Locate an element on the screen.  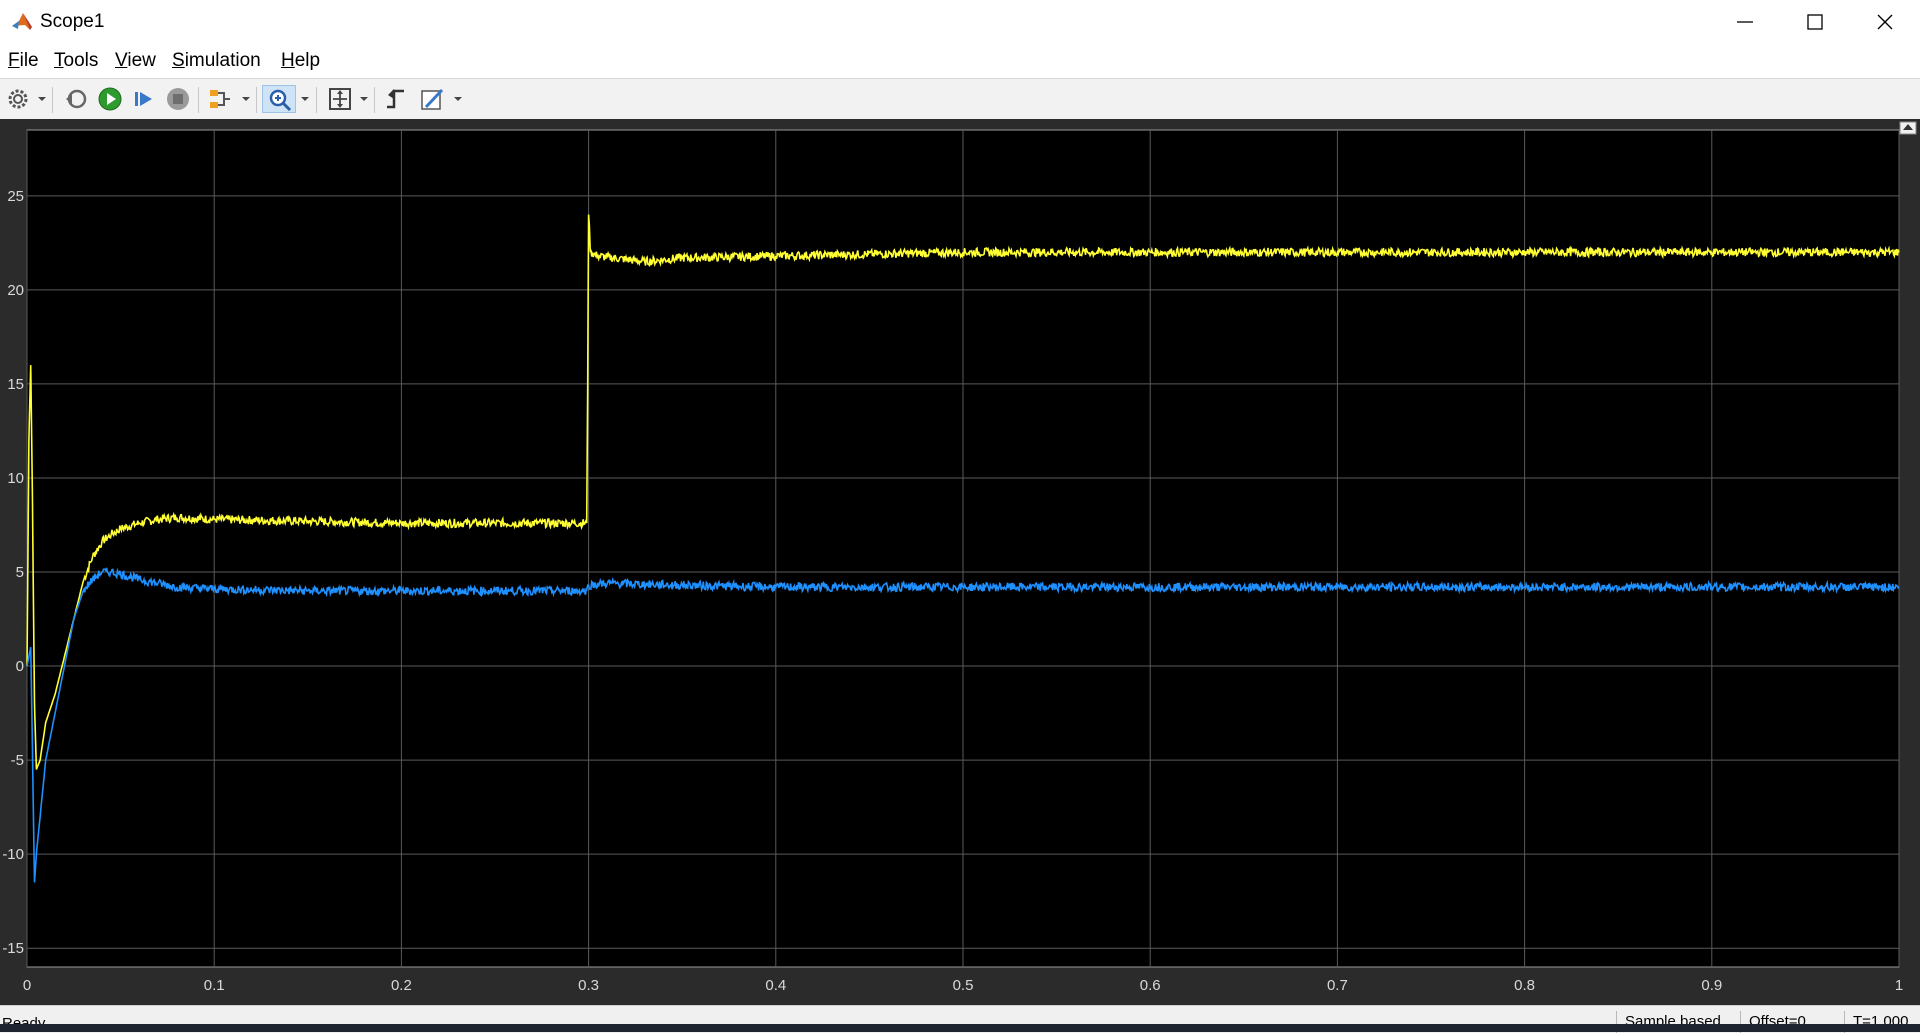
settings-dropdown-icon is located at coordinates (42, 99).